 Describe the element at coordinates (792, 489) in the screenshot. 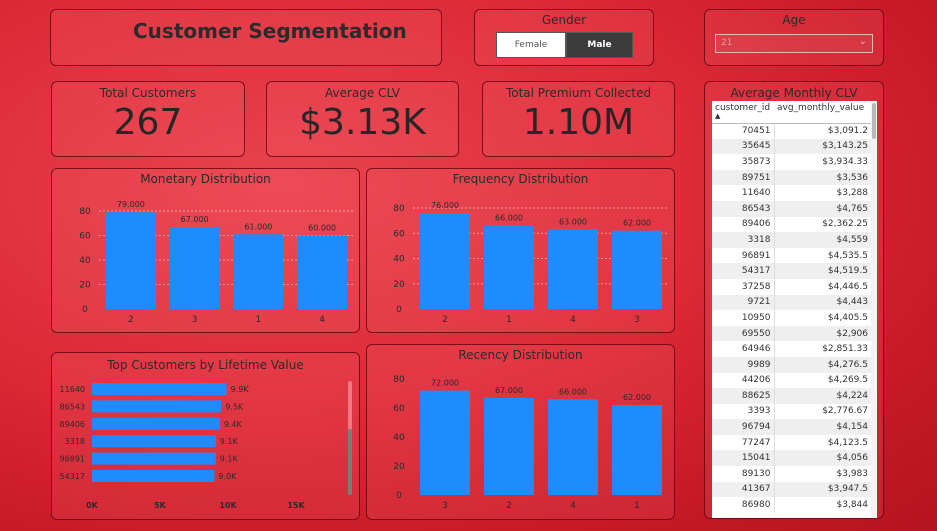

I see `table-row: 41367 $3,947.5` at that location.